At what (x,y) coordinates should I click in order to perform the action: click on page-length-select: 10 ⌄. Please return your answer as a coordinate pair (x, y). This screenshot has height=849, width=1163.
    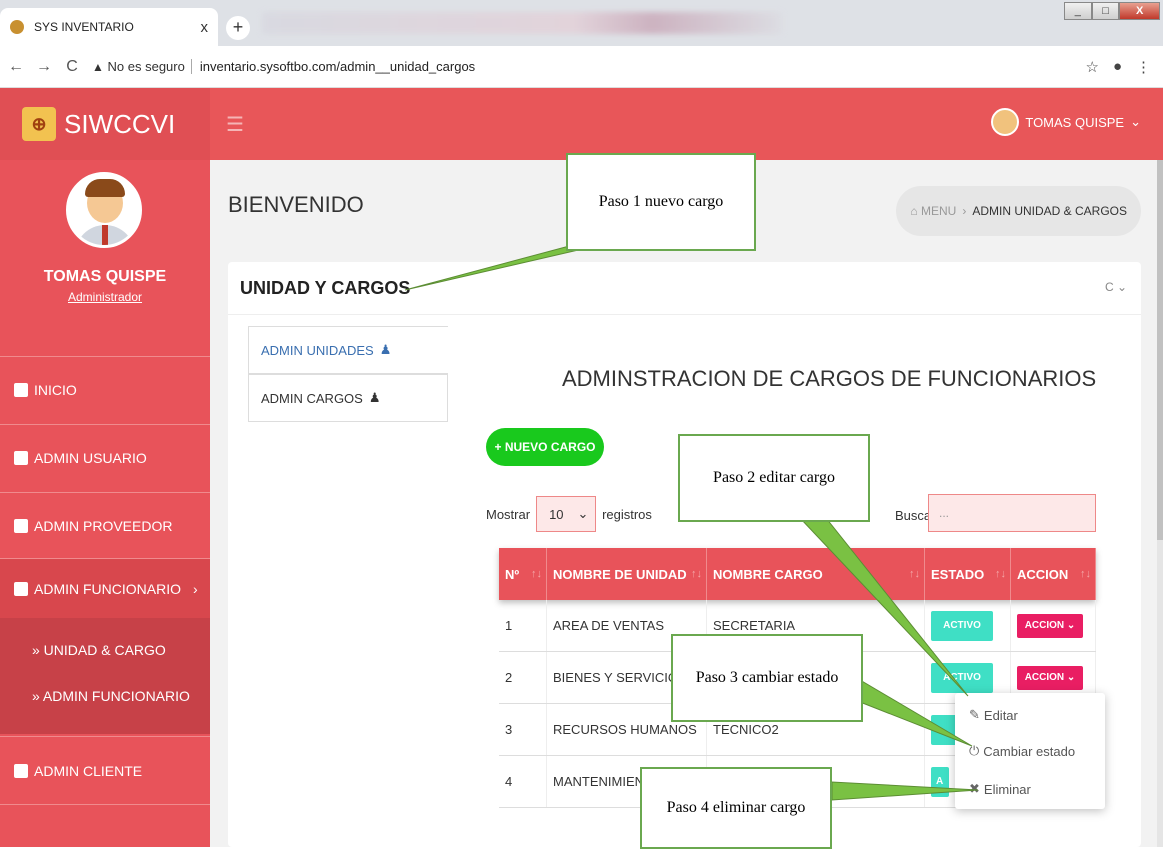
    Looking at the image, I should click on (566, 514).